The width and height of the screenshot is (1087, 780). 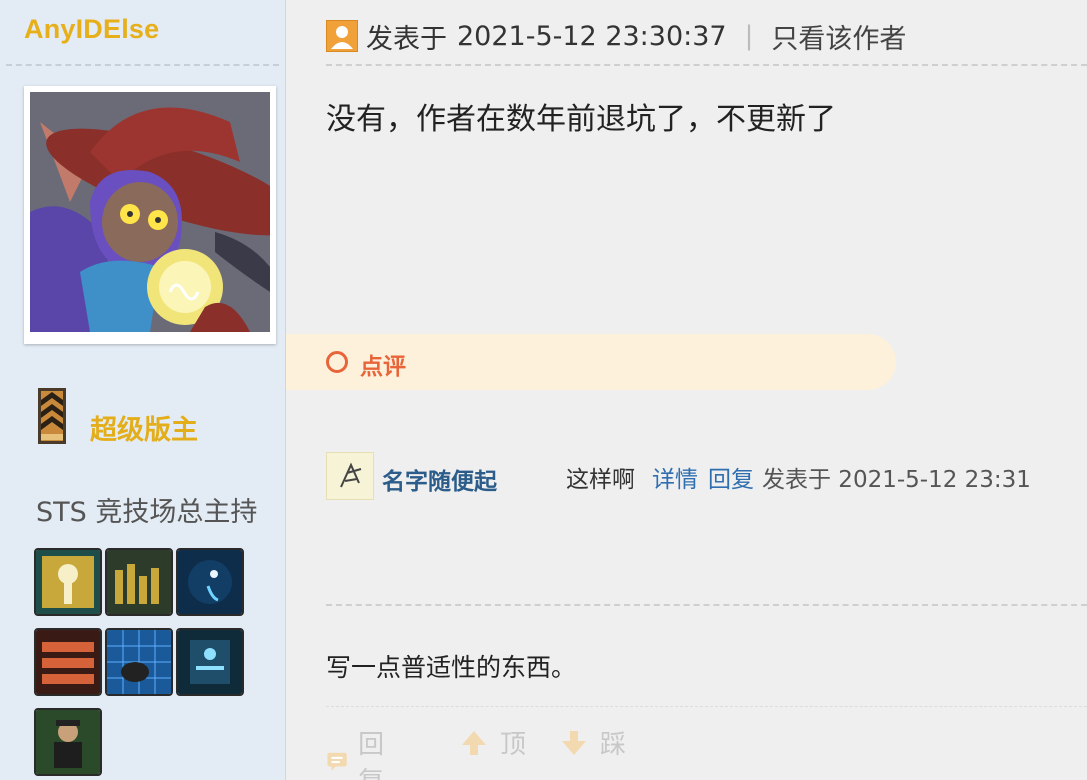 I want to click on reply-icon, so click(x=337, y=761).